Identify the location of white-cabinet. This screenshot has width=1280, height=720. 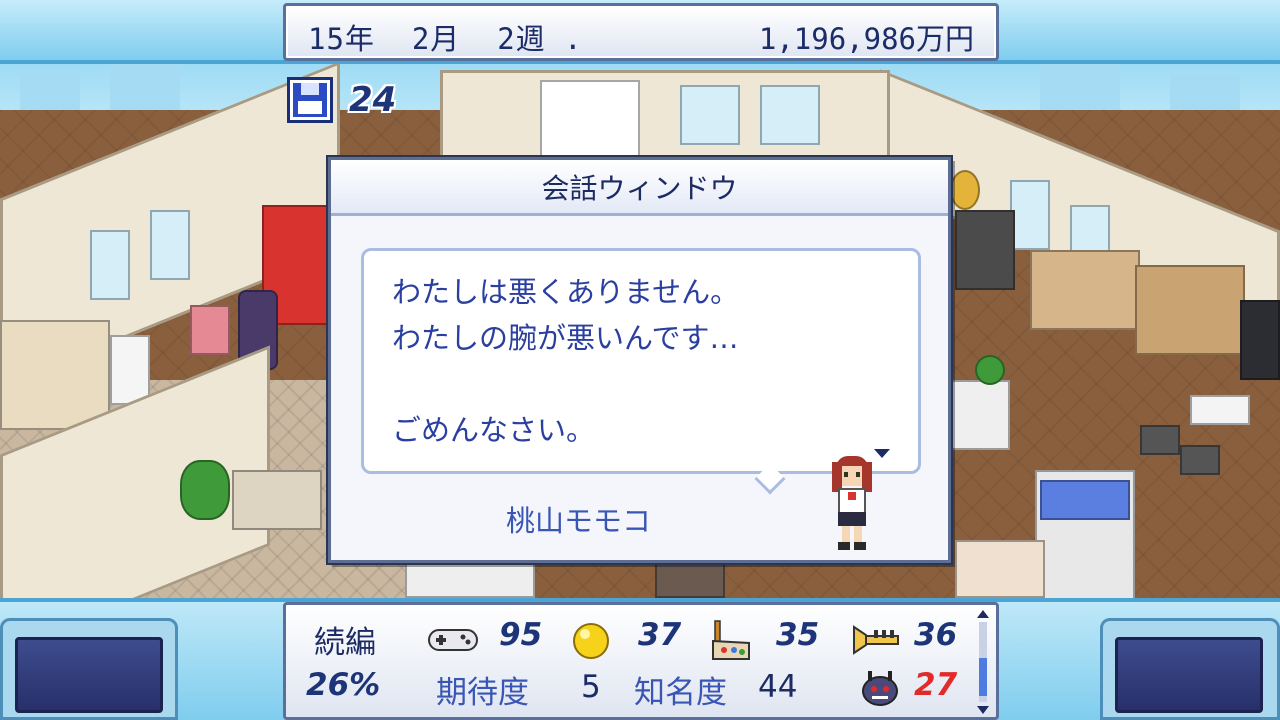
(980, 415).